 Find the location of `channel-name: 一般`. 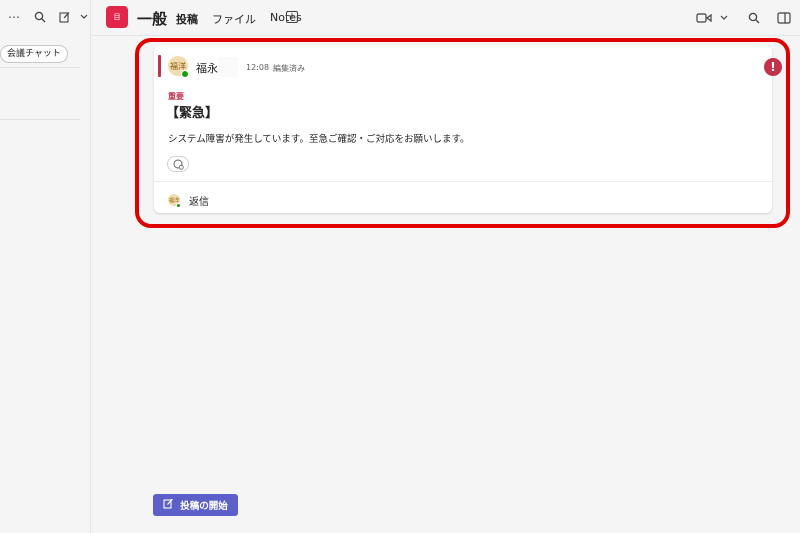

channel-name: 一般 is located at coordinates (152, 19).